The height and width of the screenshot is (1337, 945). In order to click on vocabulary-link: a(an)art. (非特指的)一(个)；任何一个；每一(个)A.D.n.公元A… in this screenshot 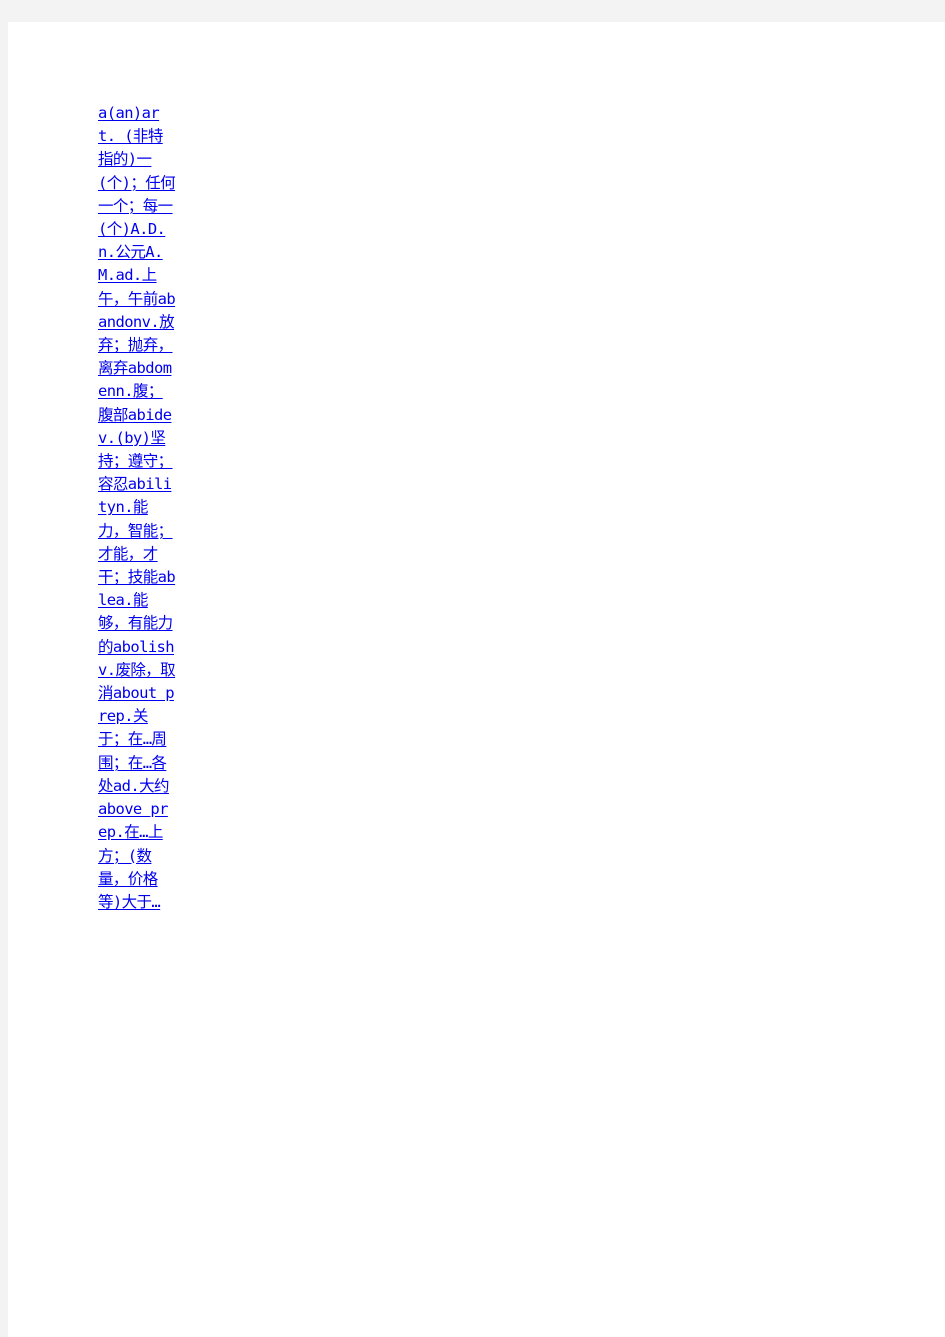, I will do `click(137, 507)`.